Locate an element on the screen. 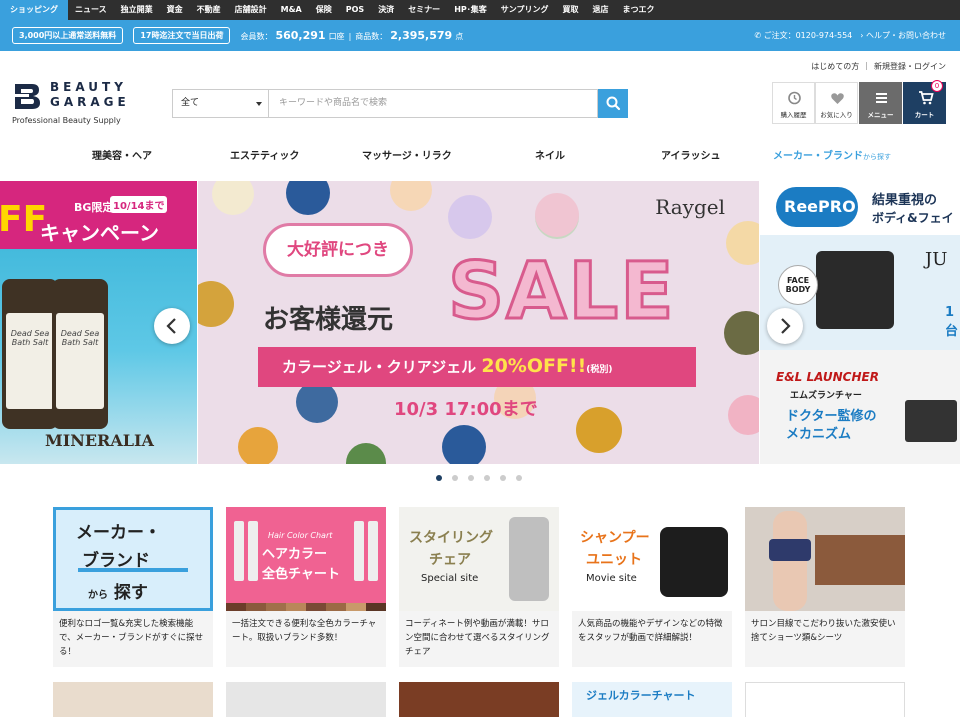 Image resolution: width=960 pixels, height=717 pixels. carousel-prev-button is located at coordinates (172, 326).